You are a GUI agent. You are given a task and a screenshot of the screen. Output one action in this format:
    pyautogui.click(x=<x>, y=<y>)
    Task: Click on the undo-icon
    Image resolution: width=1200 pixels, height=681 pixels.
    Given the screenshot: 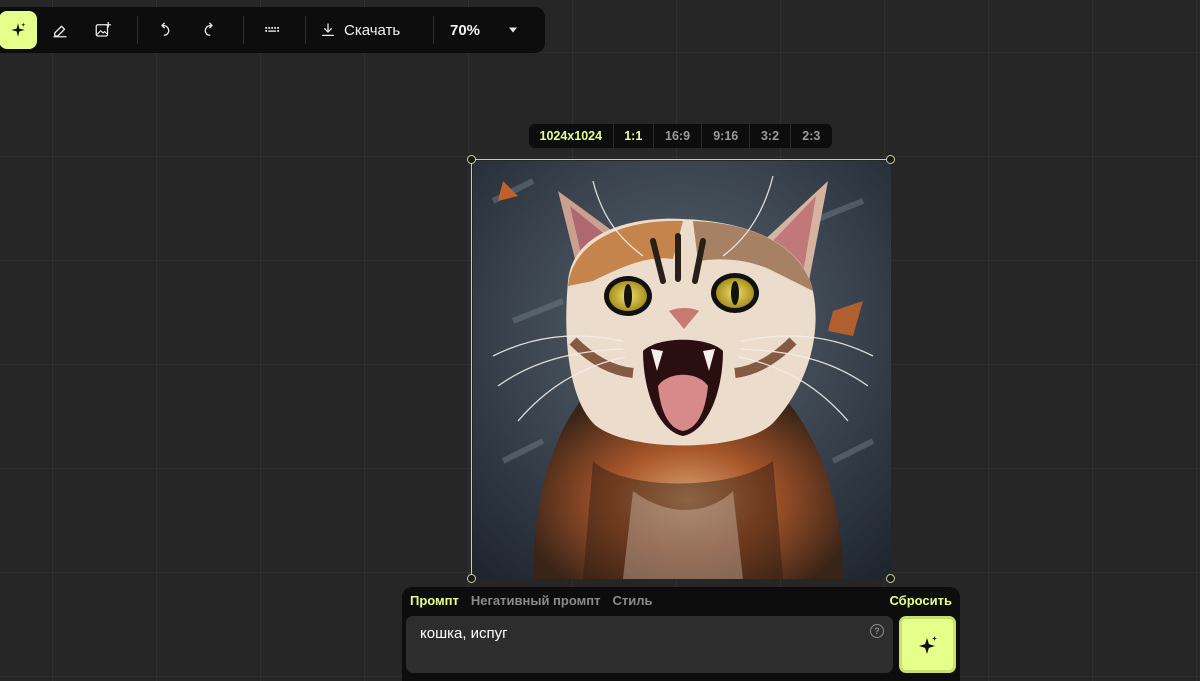 What is the action you would take?
    pyautogui.click(x=165, y=29)
    